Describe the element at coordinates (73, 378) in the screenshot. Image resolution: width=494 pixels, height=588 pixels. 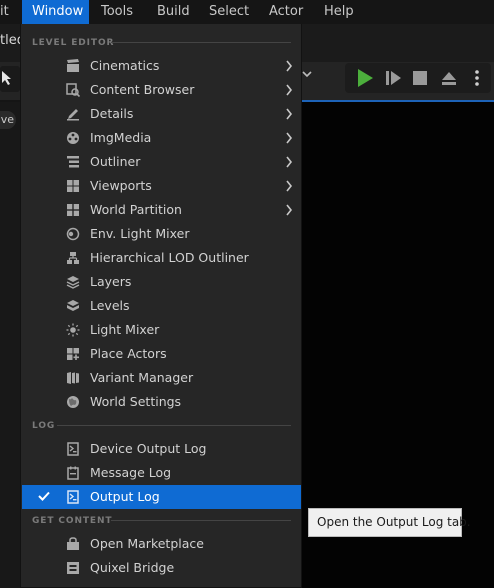
I see `variant-manager-icon` at that location.